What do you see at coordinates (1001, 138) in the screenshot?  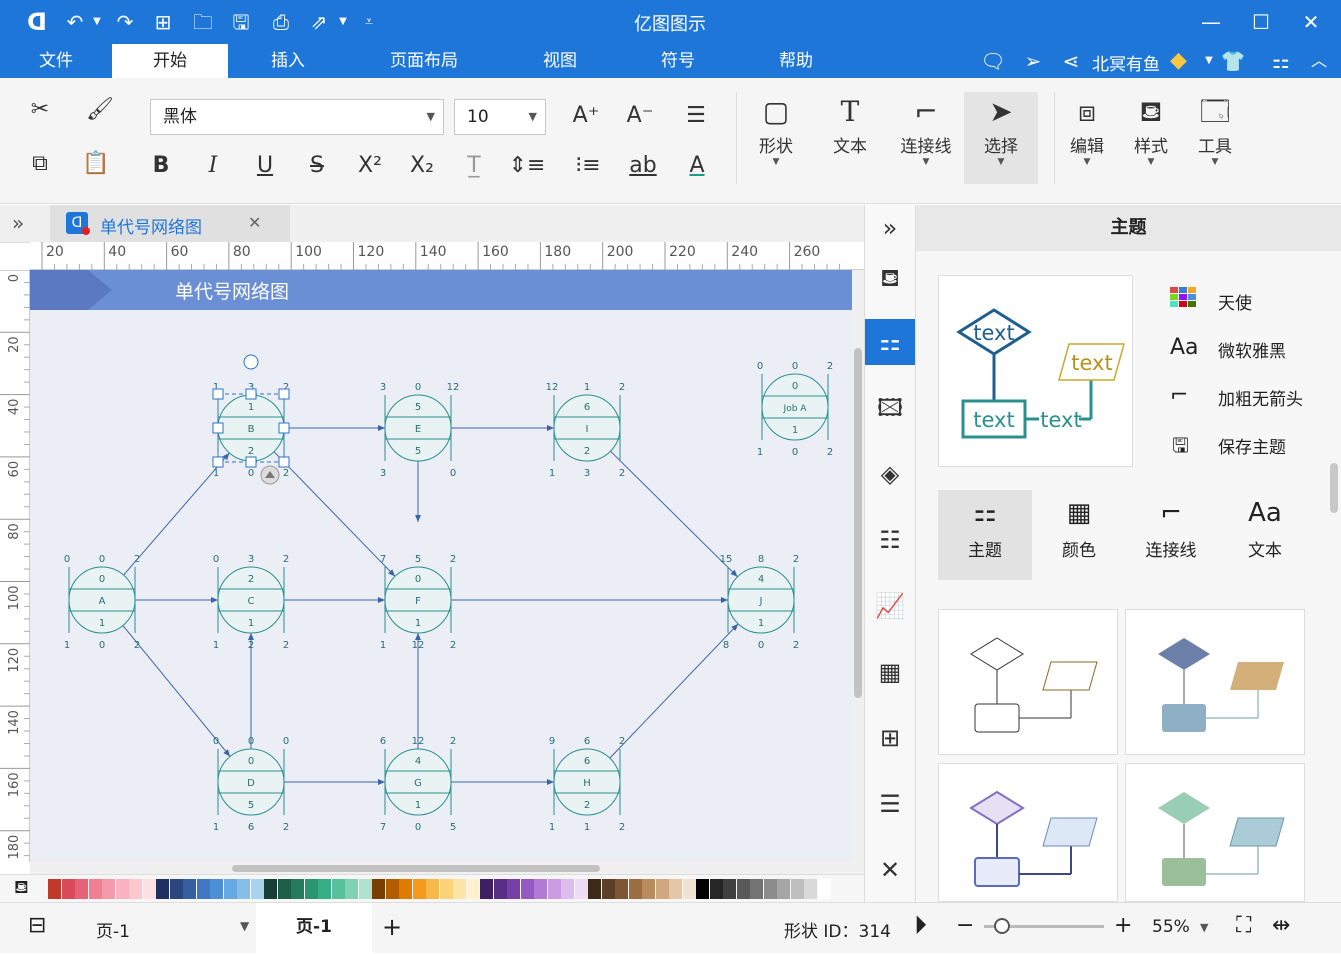 I see `select-button: ➤ 选择 ▼` at bounding box center [1001, 138].